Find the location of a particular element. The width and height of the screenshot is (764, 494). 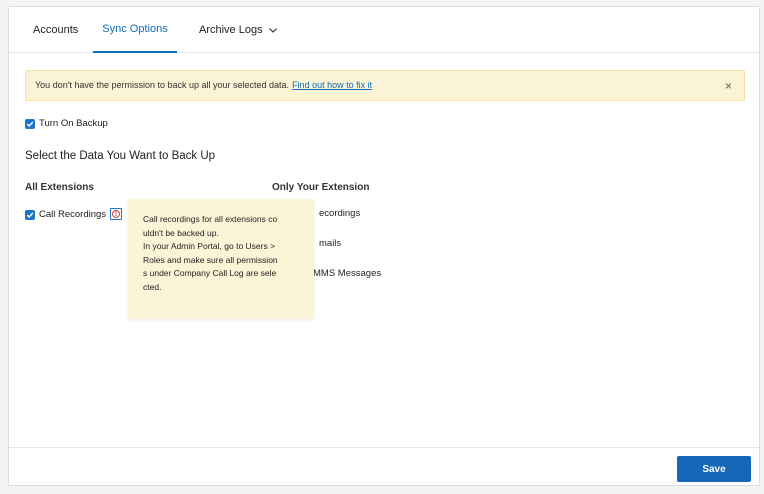

own-sms-mms-label: MMS Messages is located at coordinates (347, 273).